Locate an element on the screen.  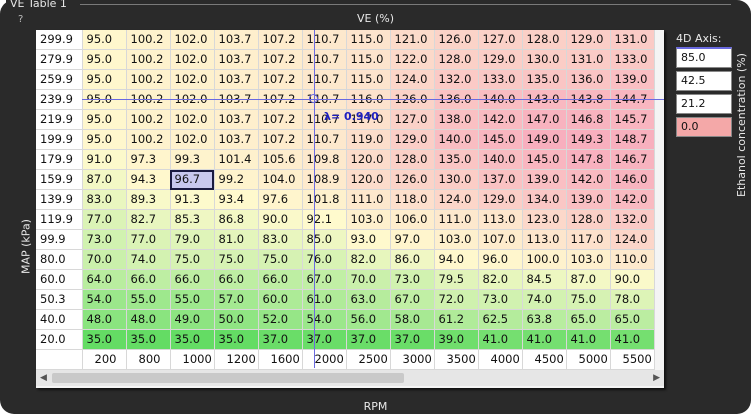
ve-cell: 107.0 is located at coordinates (500, 239).